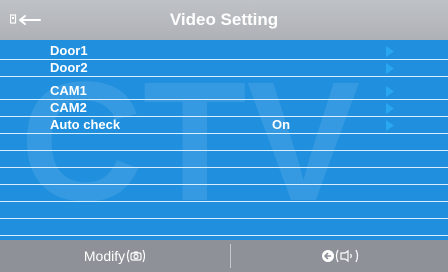 The image size is (448, 272). I want to click on back-icon, so click(327, 256).